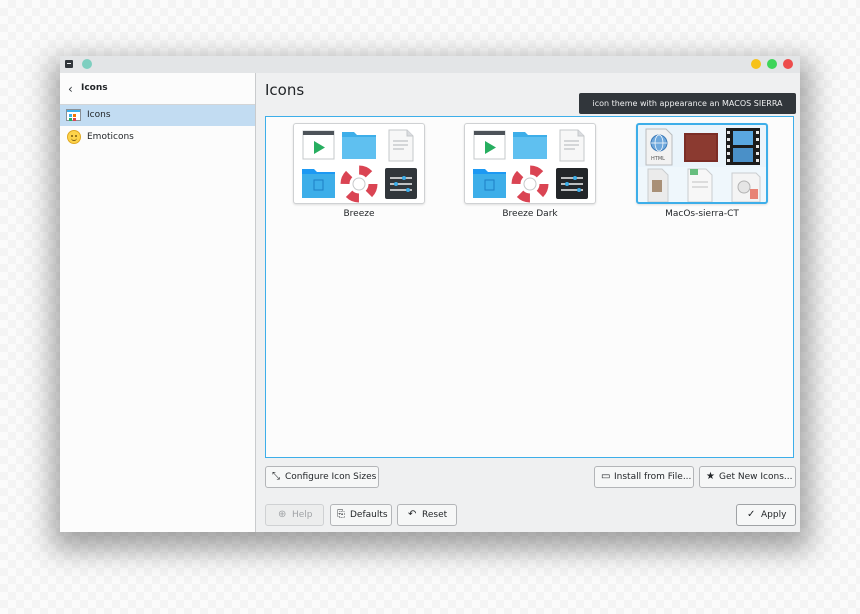  What do you see at coordinates (110, 137) in the screenshot?
I see `sidebar-item-label: Emoticons` at bounding box center [110, 137].